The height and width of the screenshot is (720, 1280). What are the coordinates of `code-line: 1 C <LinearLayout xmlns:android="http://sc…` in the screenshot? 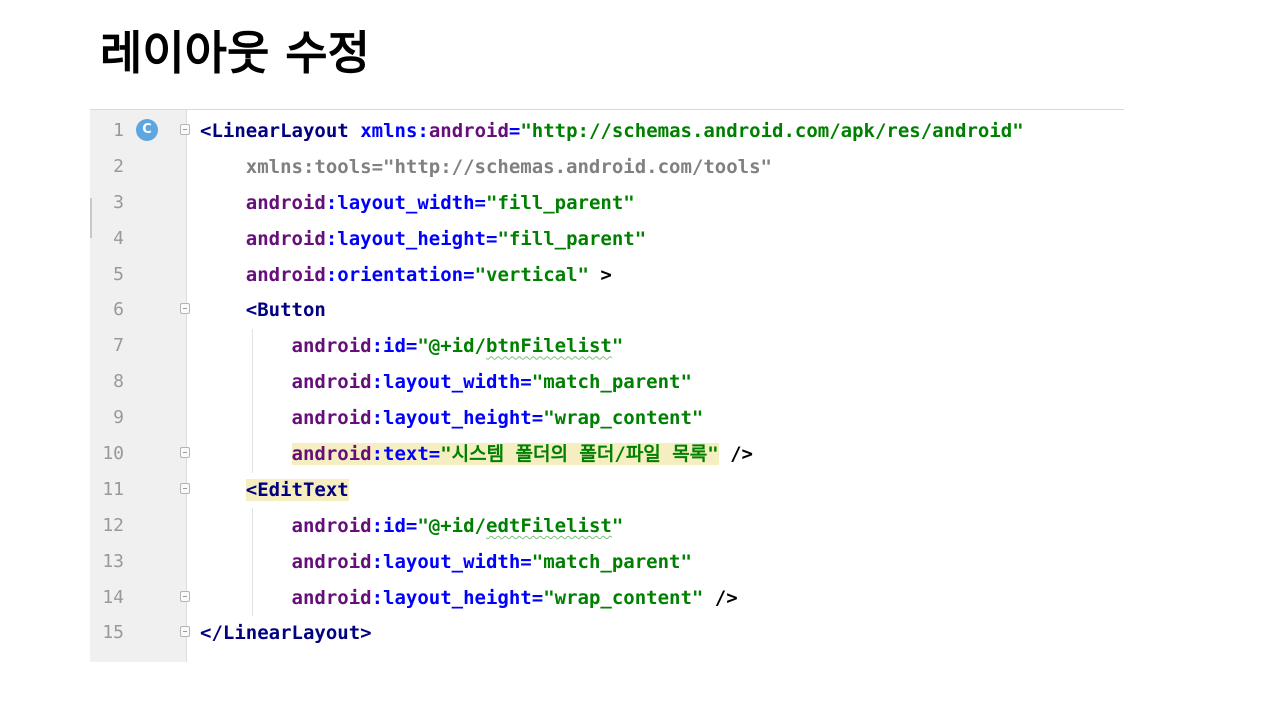 It's located at (607, 131).